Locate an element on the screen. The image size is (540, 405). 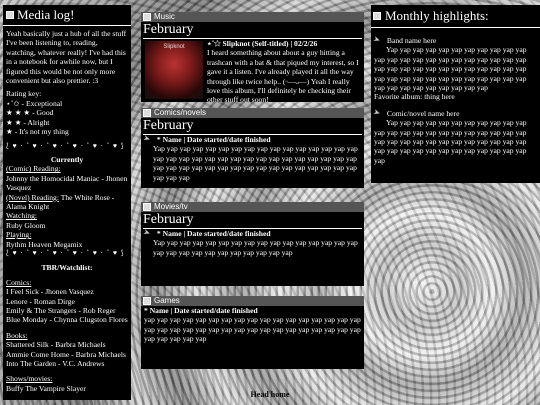
tbr-book-2: Ammie Come Home - Barbra Michaels is located at coordinates (66, 354).